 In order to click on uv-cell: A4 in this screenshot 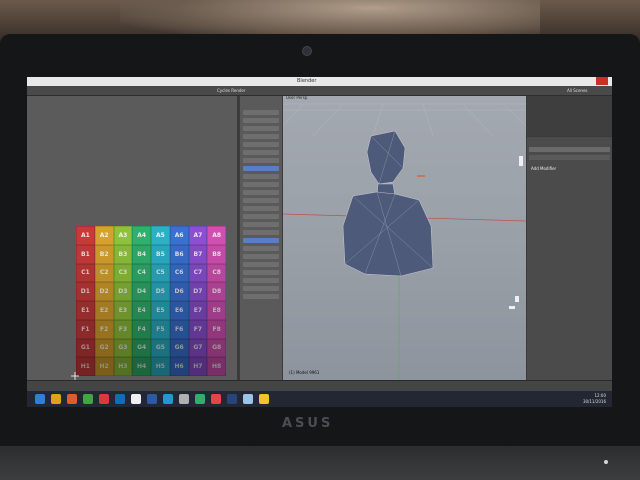, I will do `click(141, 235)`.